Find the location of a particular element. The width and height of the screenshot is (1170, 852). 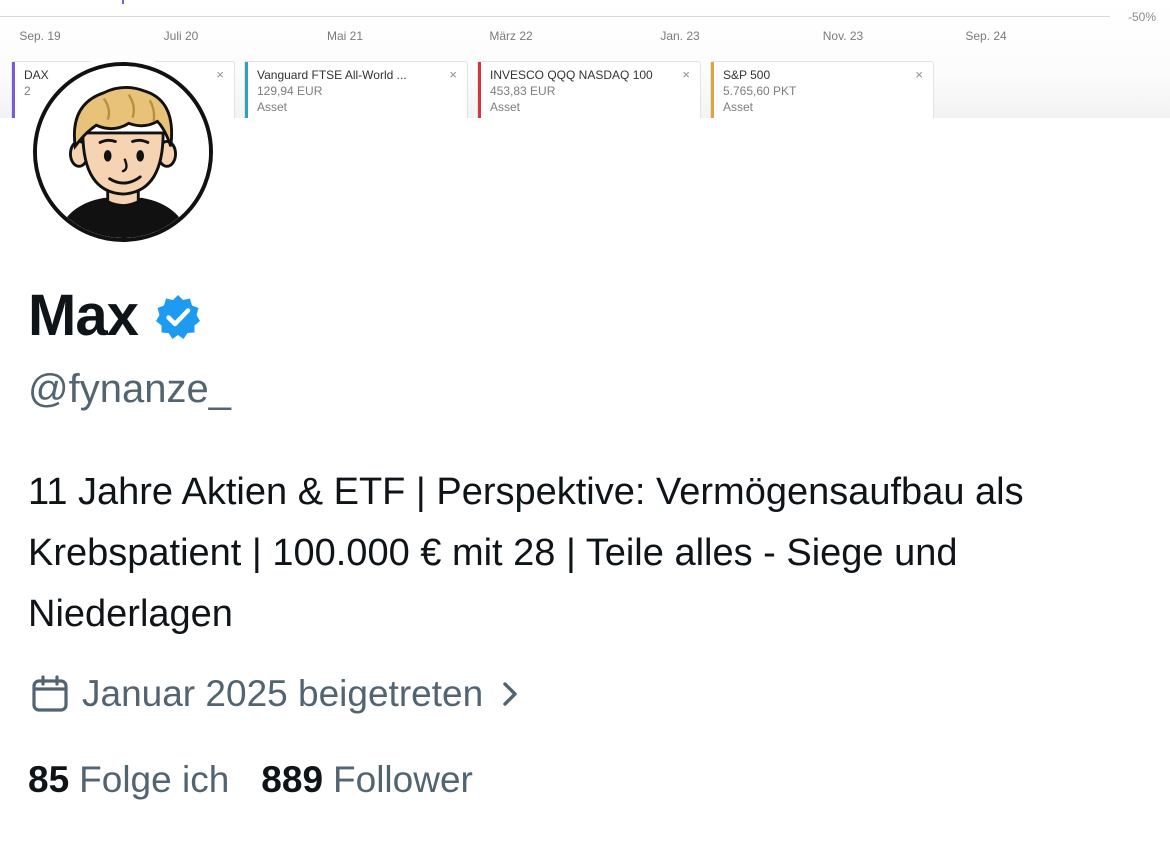

avatar is located at coordinates (123, 152).